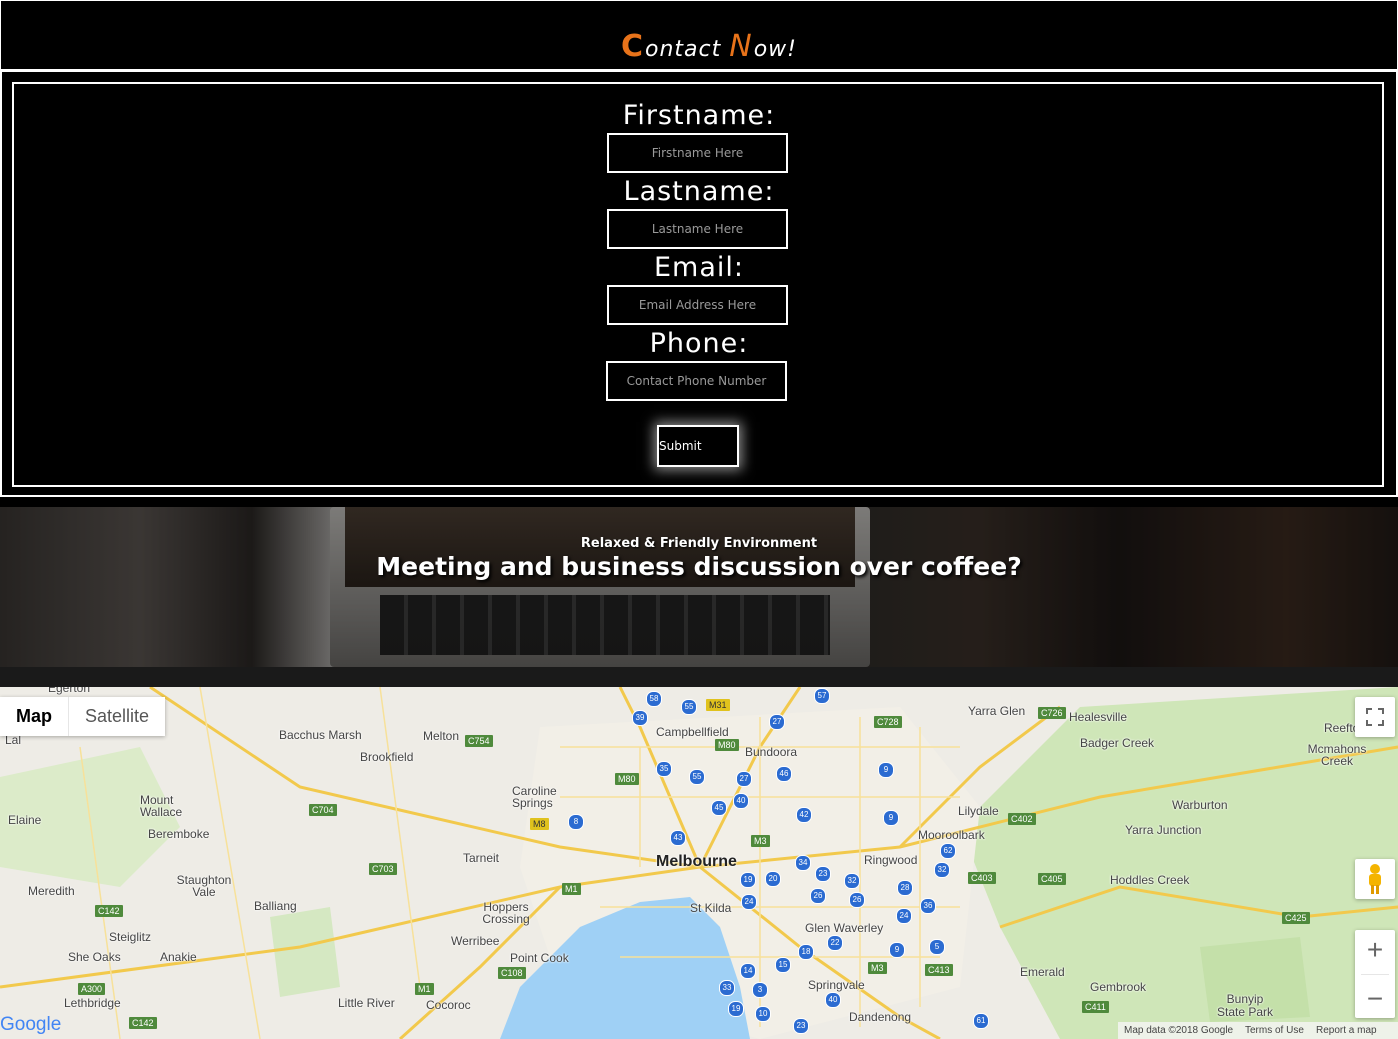 Image resolution: width=1398 pixels, height=1039 pixels. I want to click on logo-text-now: ow!, so click(775, 49).